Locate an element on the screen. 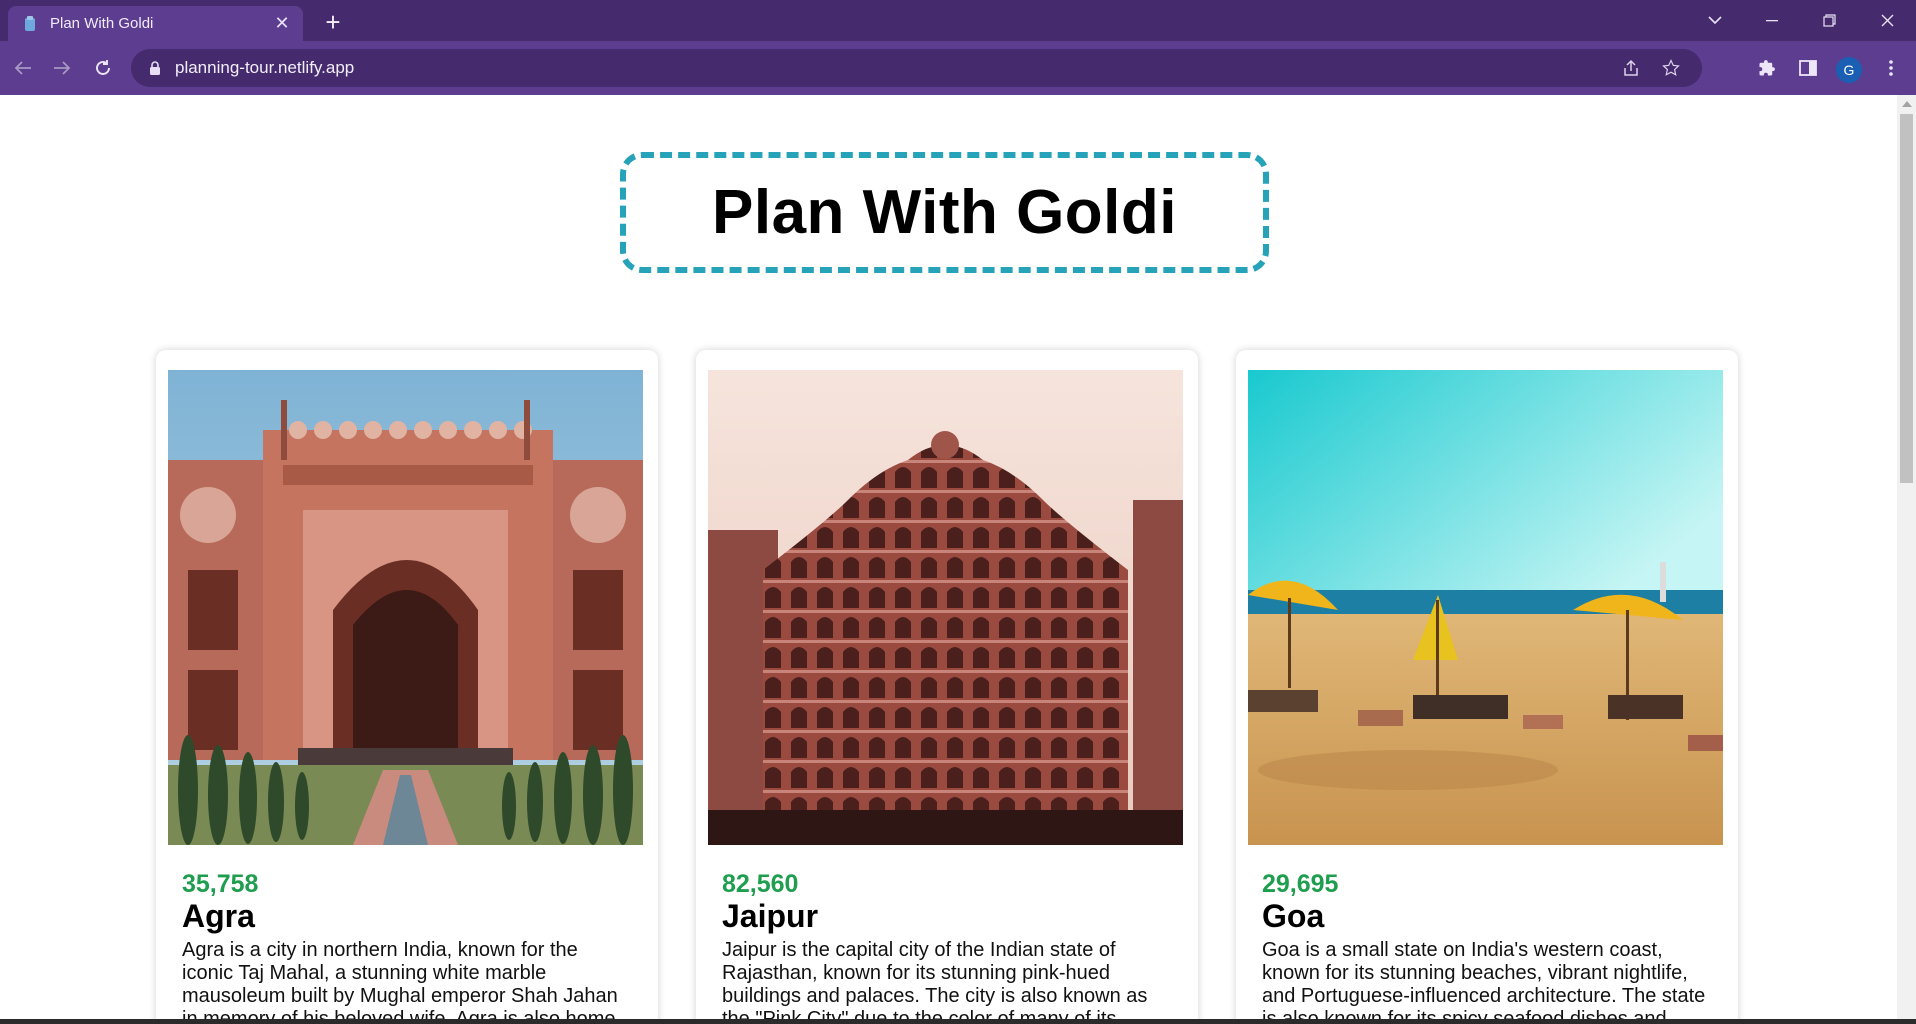 The image size is (1916, 1024). page-favicon-icon is located at coordinates (30, 23).